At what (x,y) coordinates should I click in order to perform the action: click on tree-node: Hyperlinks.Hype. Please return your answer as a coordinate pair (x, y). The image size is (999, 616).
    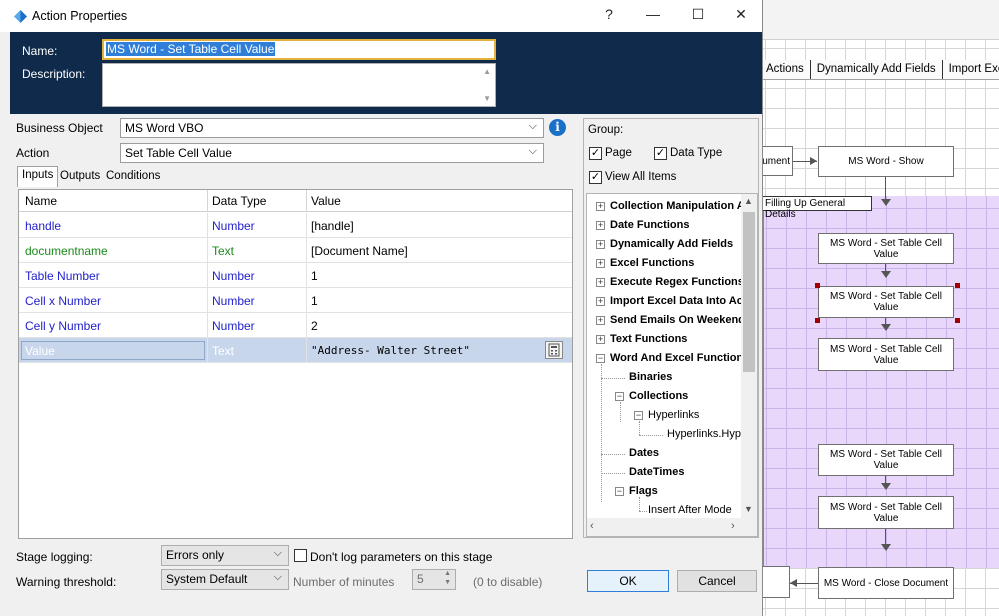
    Looking at the image, I should click on (707, 434).